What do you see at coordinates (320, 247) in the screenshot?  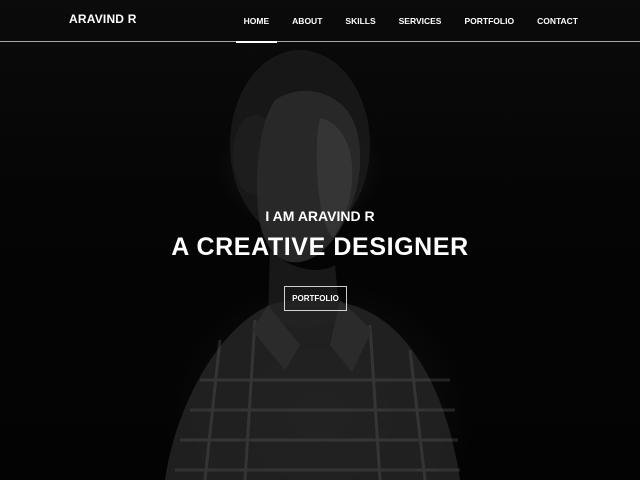 I see `hero-title: A CREATIVE DESIGNER` at bounding box center [320, 247].